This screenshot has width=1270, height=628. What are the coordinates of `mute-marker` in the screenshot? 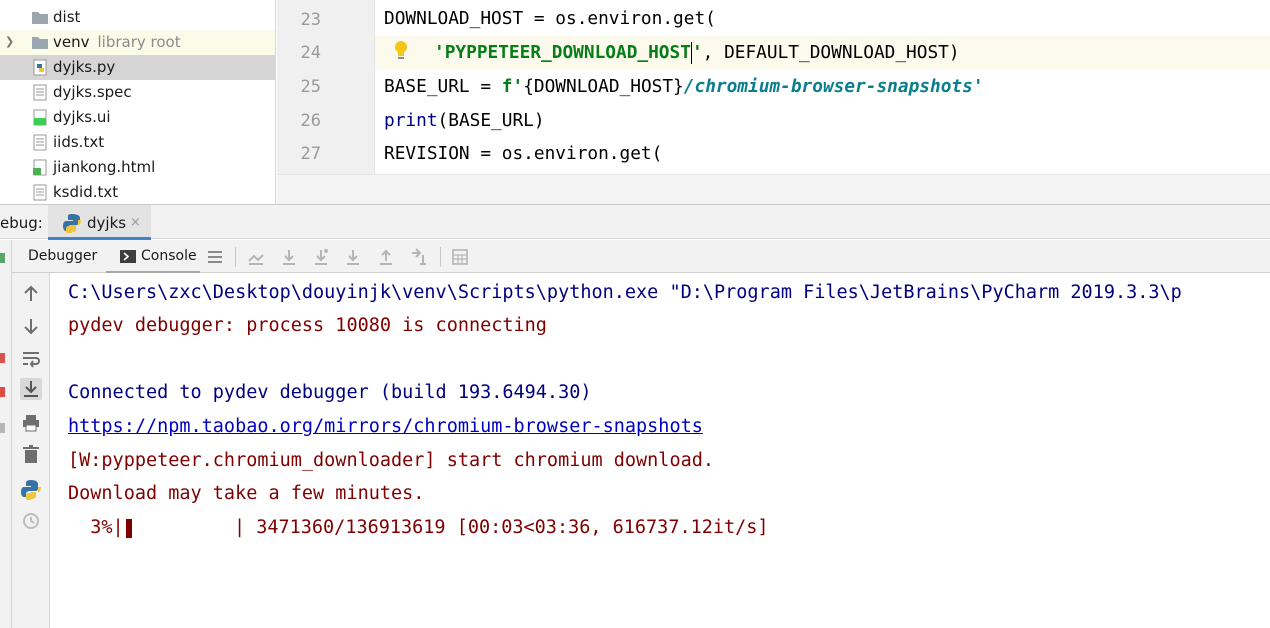 It's located at (2, 428).